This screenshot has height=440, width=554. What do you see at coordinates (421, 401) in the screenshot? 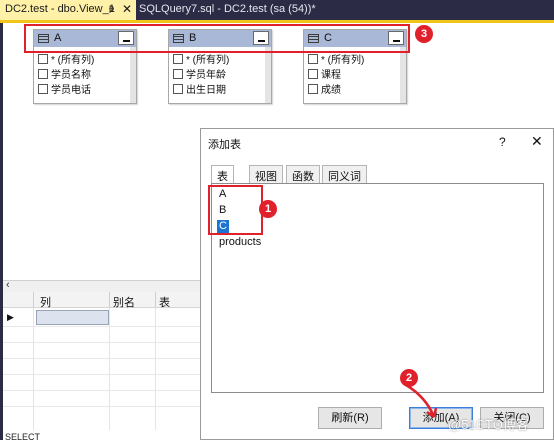
I see `annotation-arrow-icon` at bounding box center [421, 401].